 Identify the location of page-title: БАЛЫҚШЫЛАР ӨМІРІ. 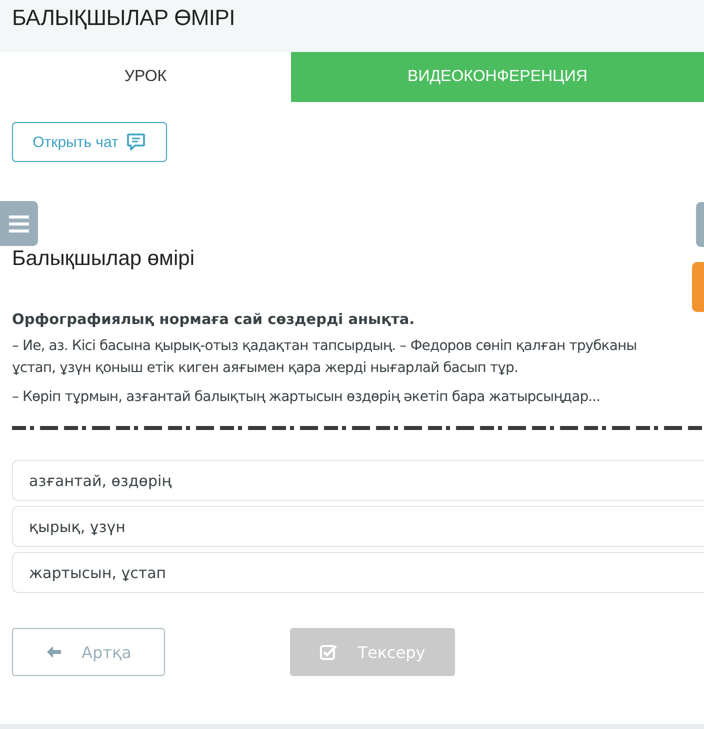
(124, 17).